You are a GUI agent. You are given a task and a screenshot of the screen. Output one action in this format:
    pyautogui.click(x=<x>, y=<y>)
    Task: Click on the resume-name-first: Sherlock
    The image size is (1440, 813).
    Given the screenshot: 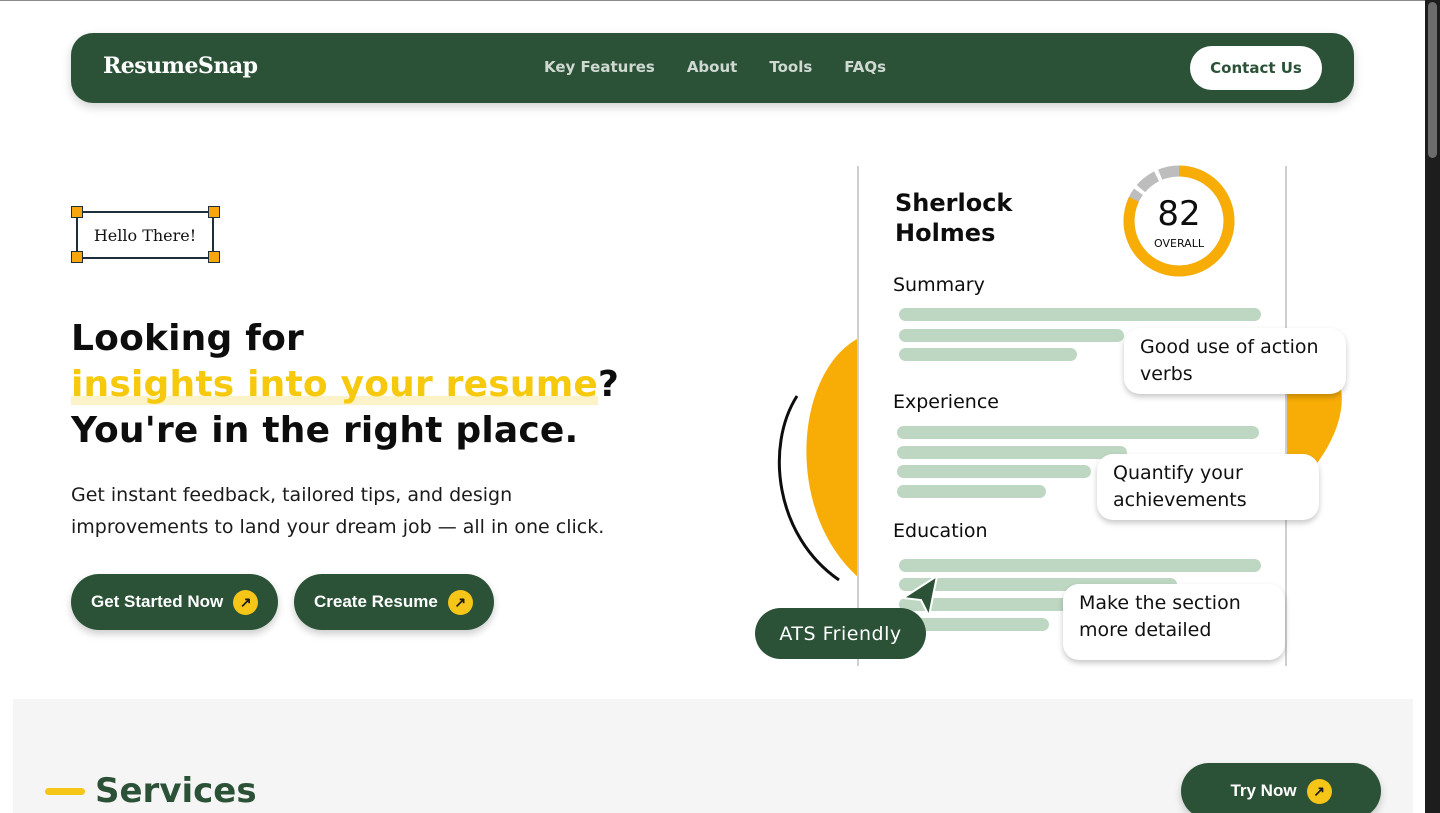 What is the action you would take?
    pyautogui.click(x=954, y=203)
    